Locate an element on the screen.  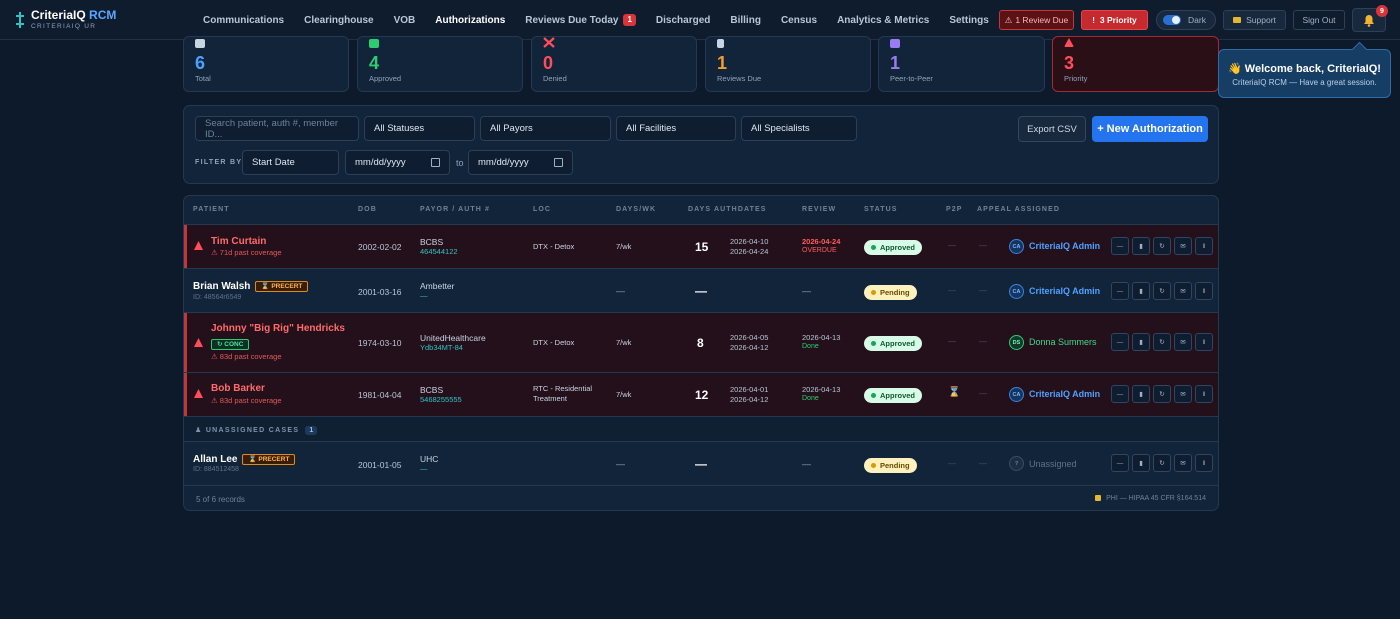
col-patient: PATIENT is located at coordinates (211, 209).